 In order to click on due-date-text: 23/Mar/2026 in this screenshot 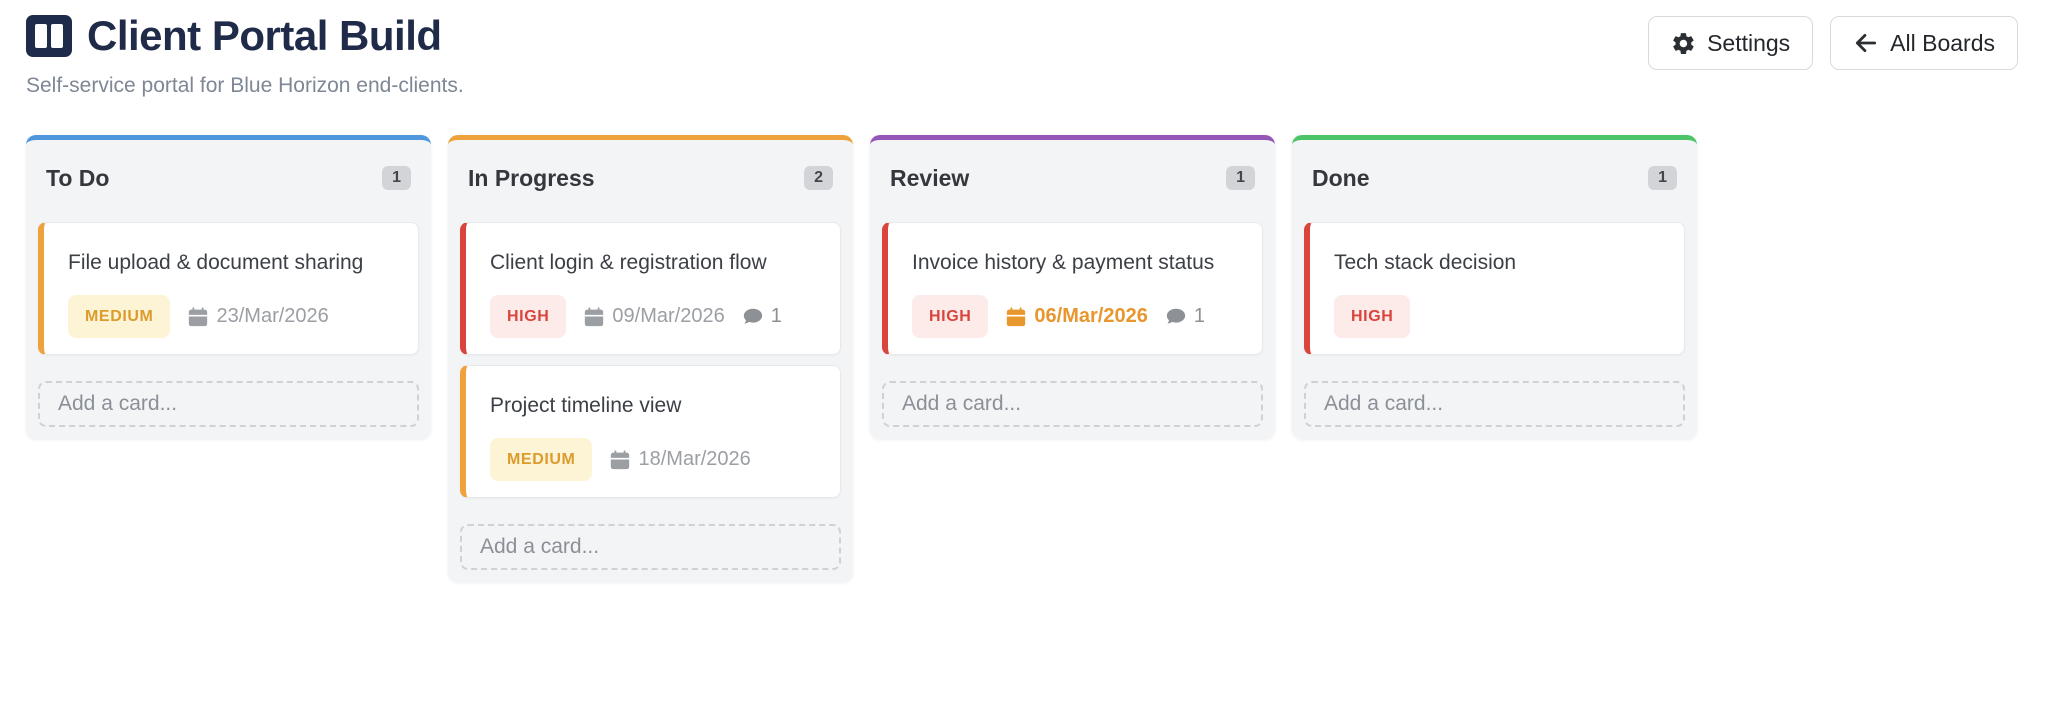, I will do `click(272, 316)`.